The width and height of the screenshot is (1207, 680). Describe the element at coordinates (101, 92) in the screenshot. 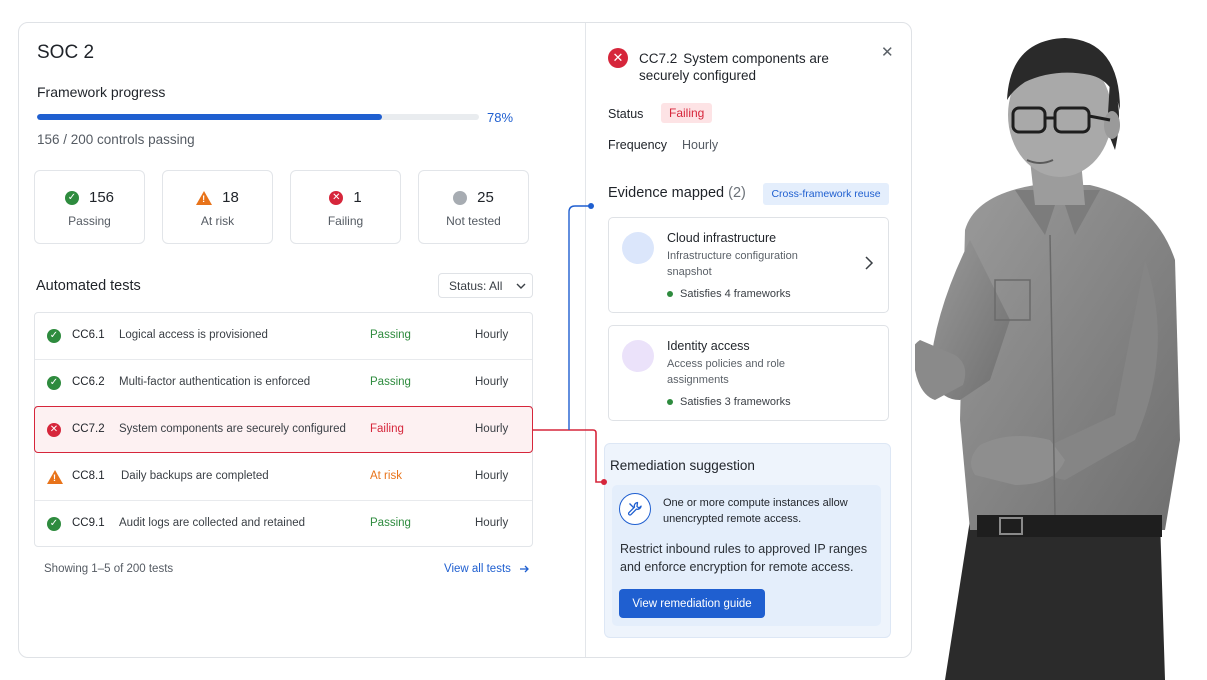

I see `framework-progress-label: Framework progress` at that location.